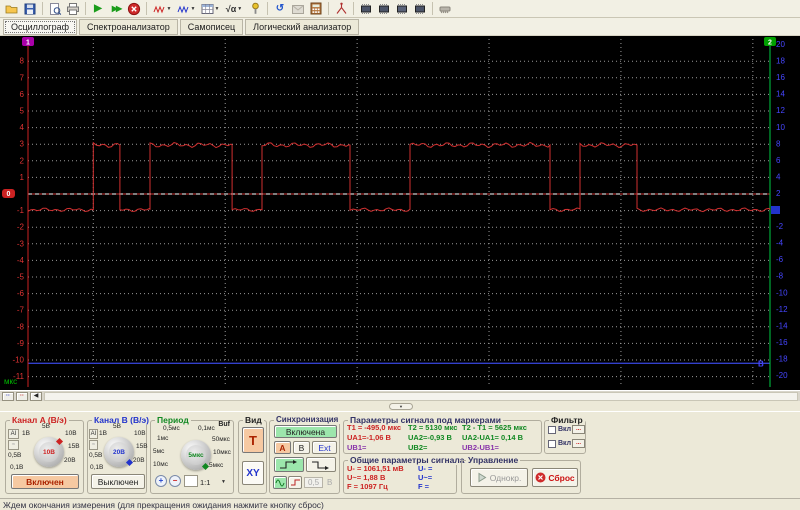 Image resolution: width=800 pixels, height=510 pixels. What do you see at coordinates (445, 9) in the screenshot?
I see `chip-flat-button` at bounding box center [445, 9].